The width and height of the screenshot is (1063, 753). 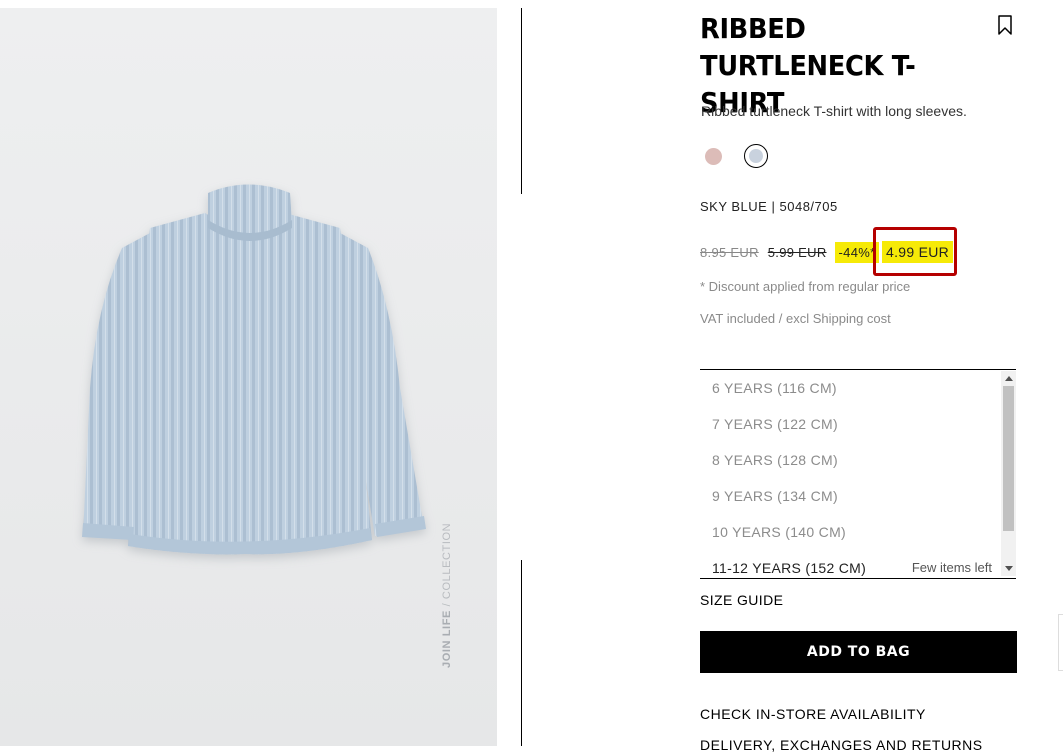 What do you see at coordinates (795, 318) in the screenshot?
I see `vat-note: VAT included / excl Shipping cost` at bounding box center [795, 318].